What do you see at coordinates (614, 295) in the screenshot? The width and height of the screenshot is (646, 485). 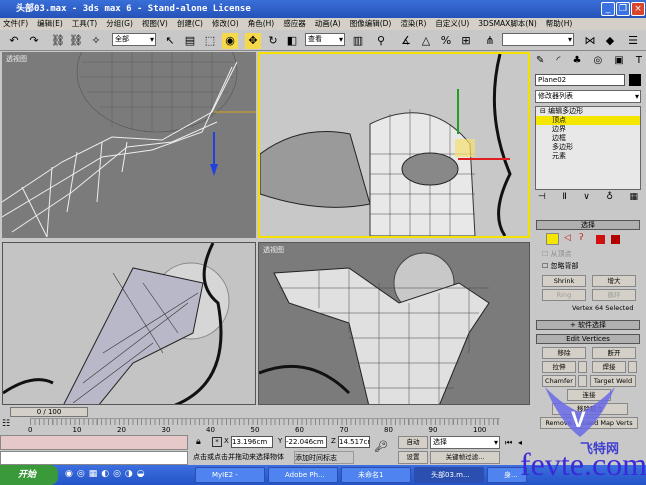 I see `loop-button: 循环` at bounding box center [614, 295].